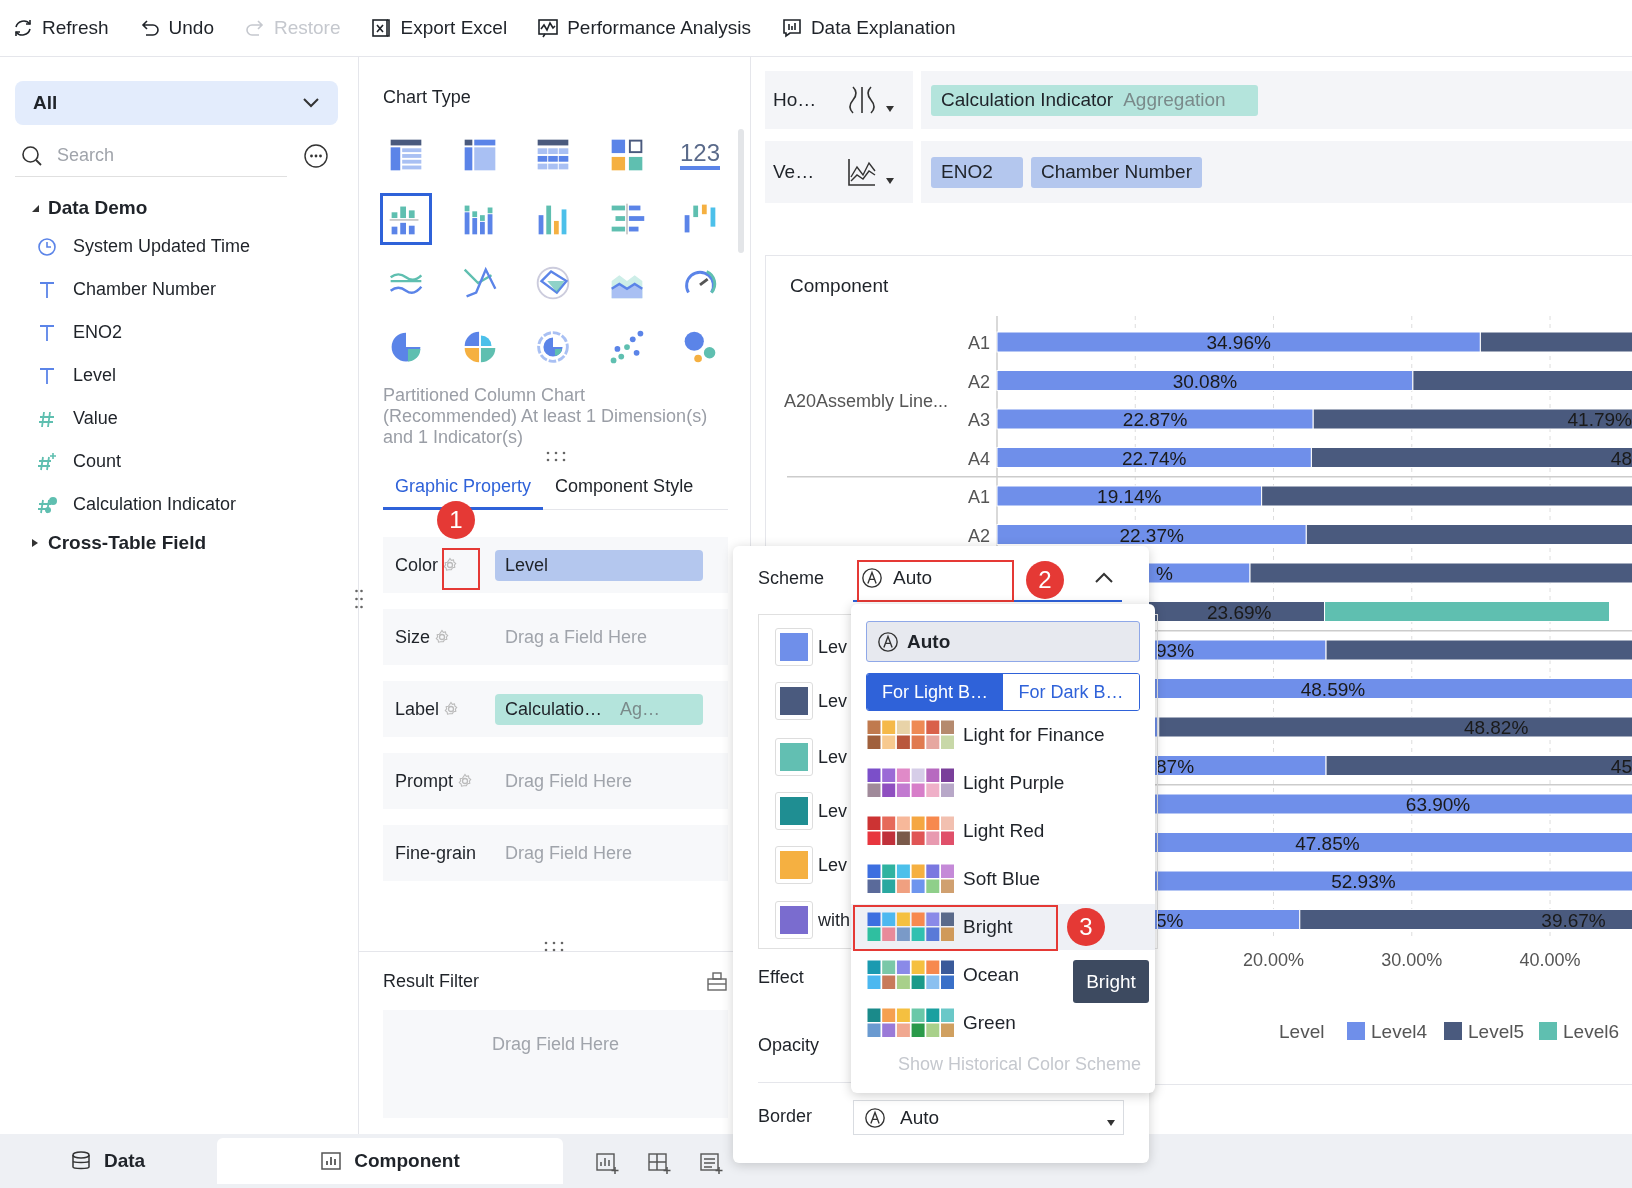  Describe the element at coordinates (127, 543) in the screenshot. I see `folder-label: Cross-Table Field` at that location.